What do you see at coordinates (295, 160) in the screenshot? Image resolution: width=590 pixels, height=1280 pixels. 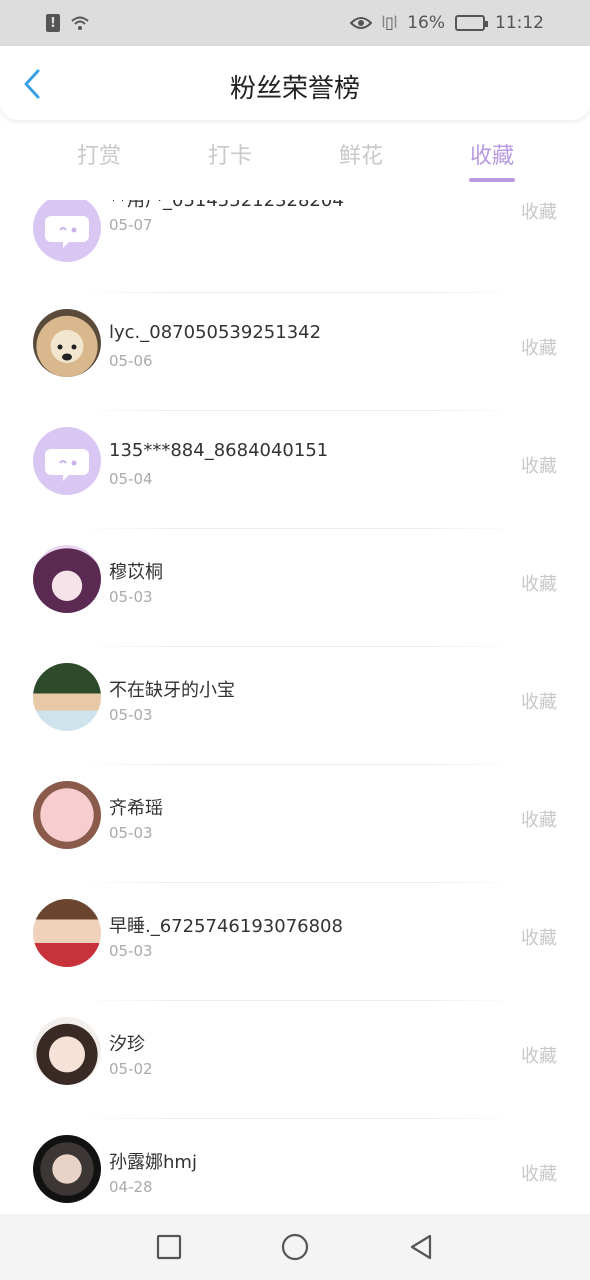 I see `tab-bar: 打赏 打卡 鲜花 收藏` at bounding box center [295, 160].